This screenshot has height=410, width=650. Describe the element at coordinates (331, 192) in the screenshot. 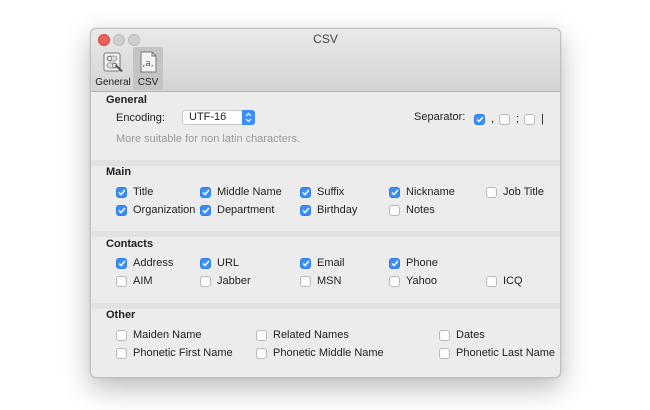

I see `checkbox-label: Suffix` at that location.